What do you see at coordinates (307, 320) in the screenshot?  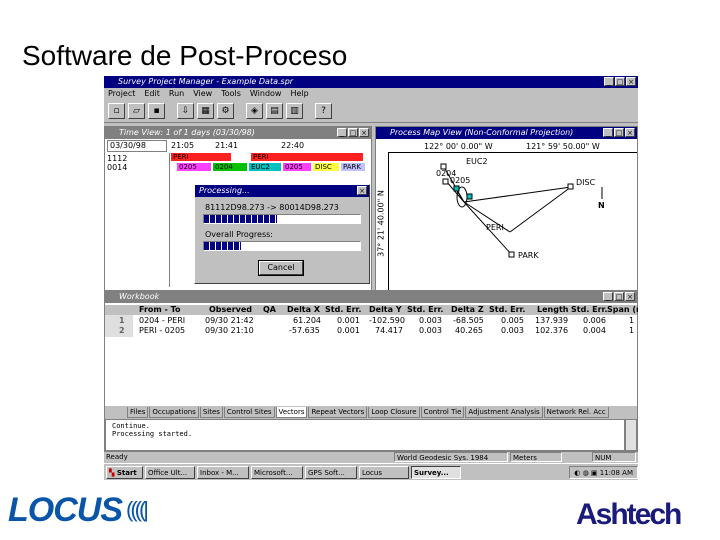 I see `table-cell: 61.204` at bounding box center [307, 320].